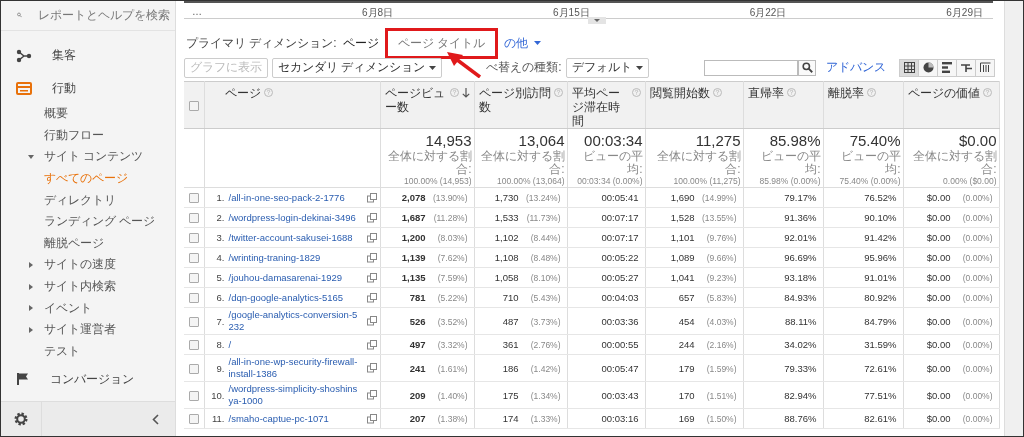  I want to click on table-cell: 00:05:41, so click(620, 197).